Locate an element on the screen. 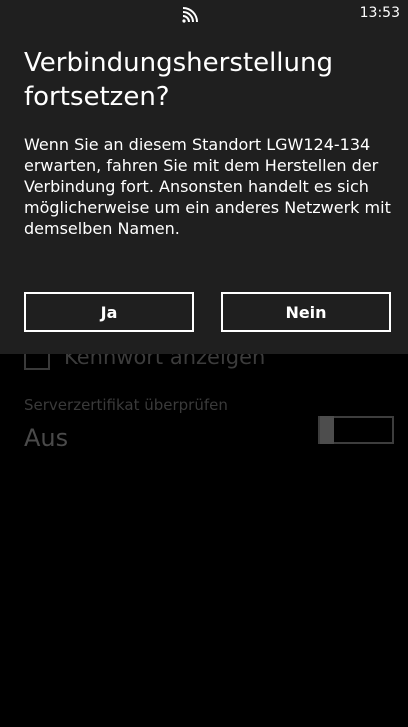 This screenshot has height=727, width=408. status-time: 13:53 is located at coordinates (379, 13).